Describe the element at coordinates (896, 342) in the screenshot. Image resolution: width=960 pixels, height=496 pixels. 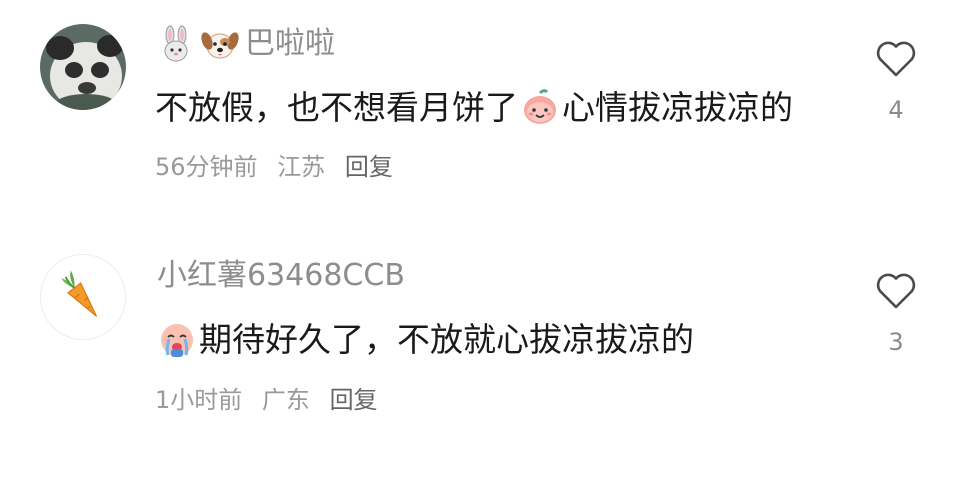
I see `like-count: 3` at that location.